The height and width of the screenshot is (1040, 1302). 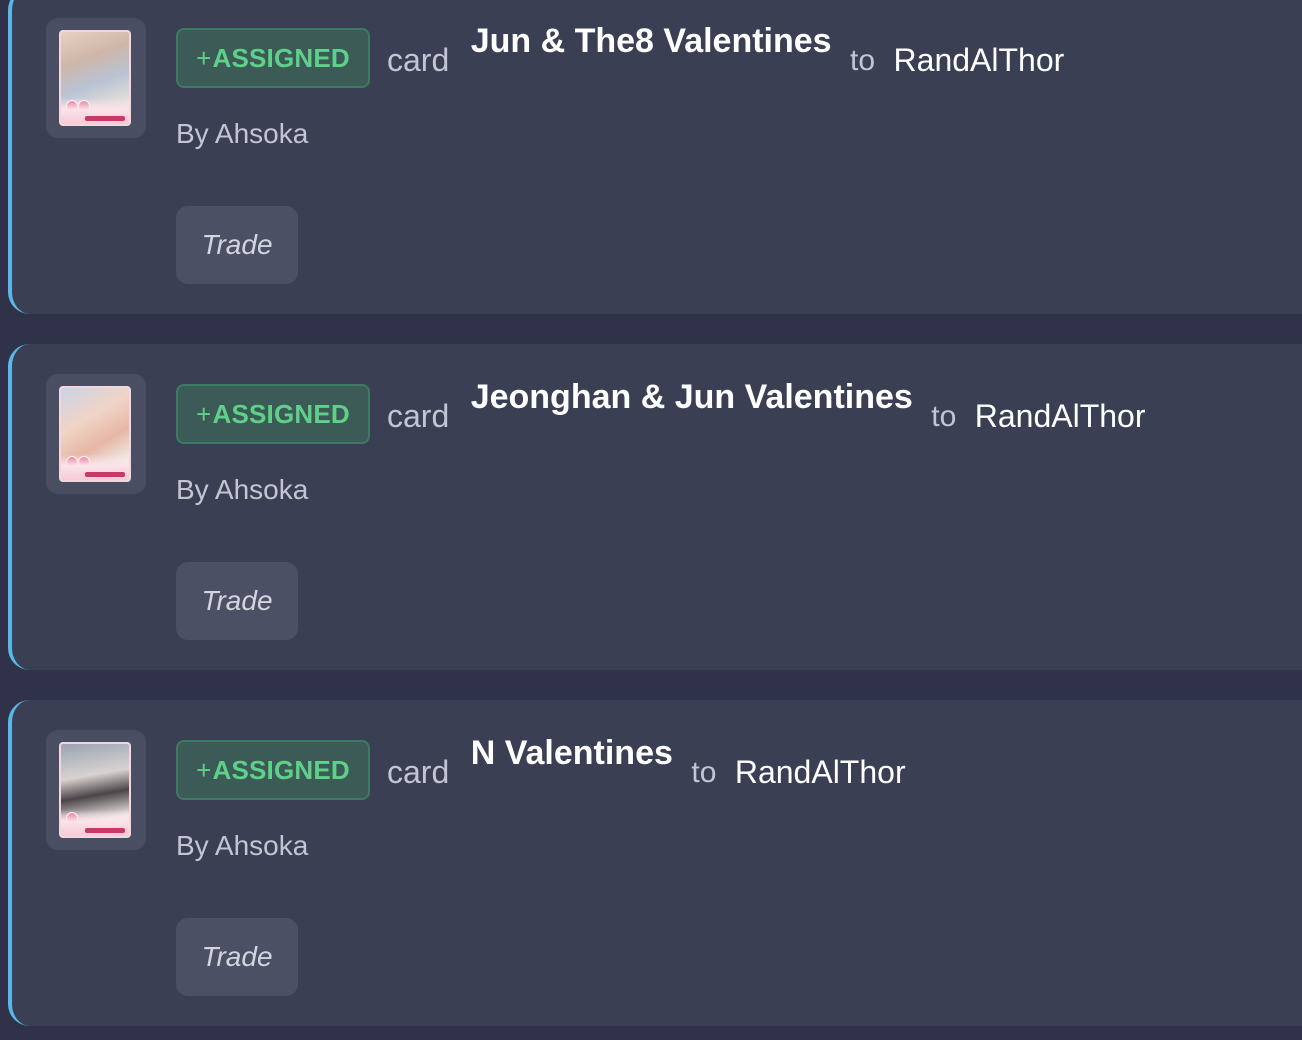 I want to click on card-title-link: Jeonghan & Jun Valentines, so click(x=692, y=397).